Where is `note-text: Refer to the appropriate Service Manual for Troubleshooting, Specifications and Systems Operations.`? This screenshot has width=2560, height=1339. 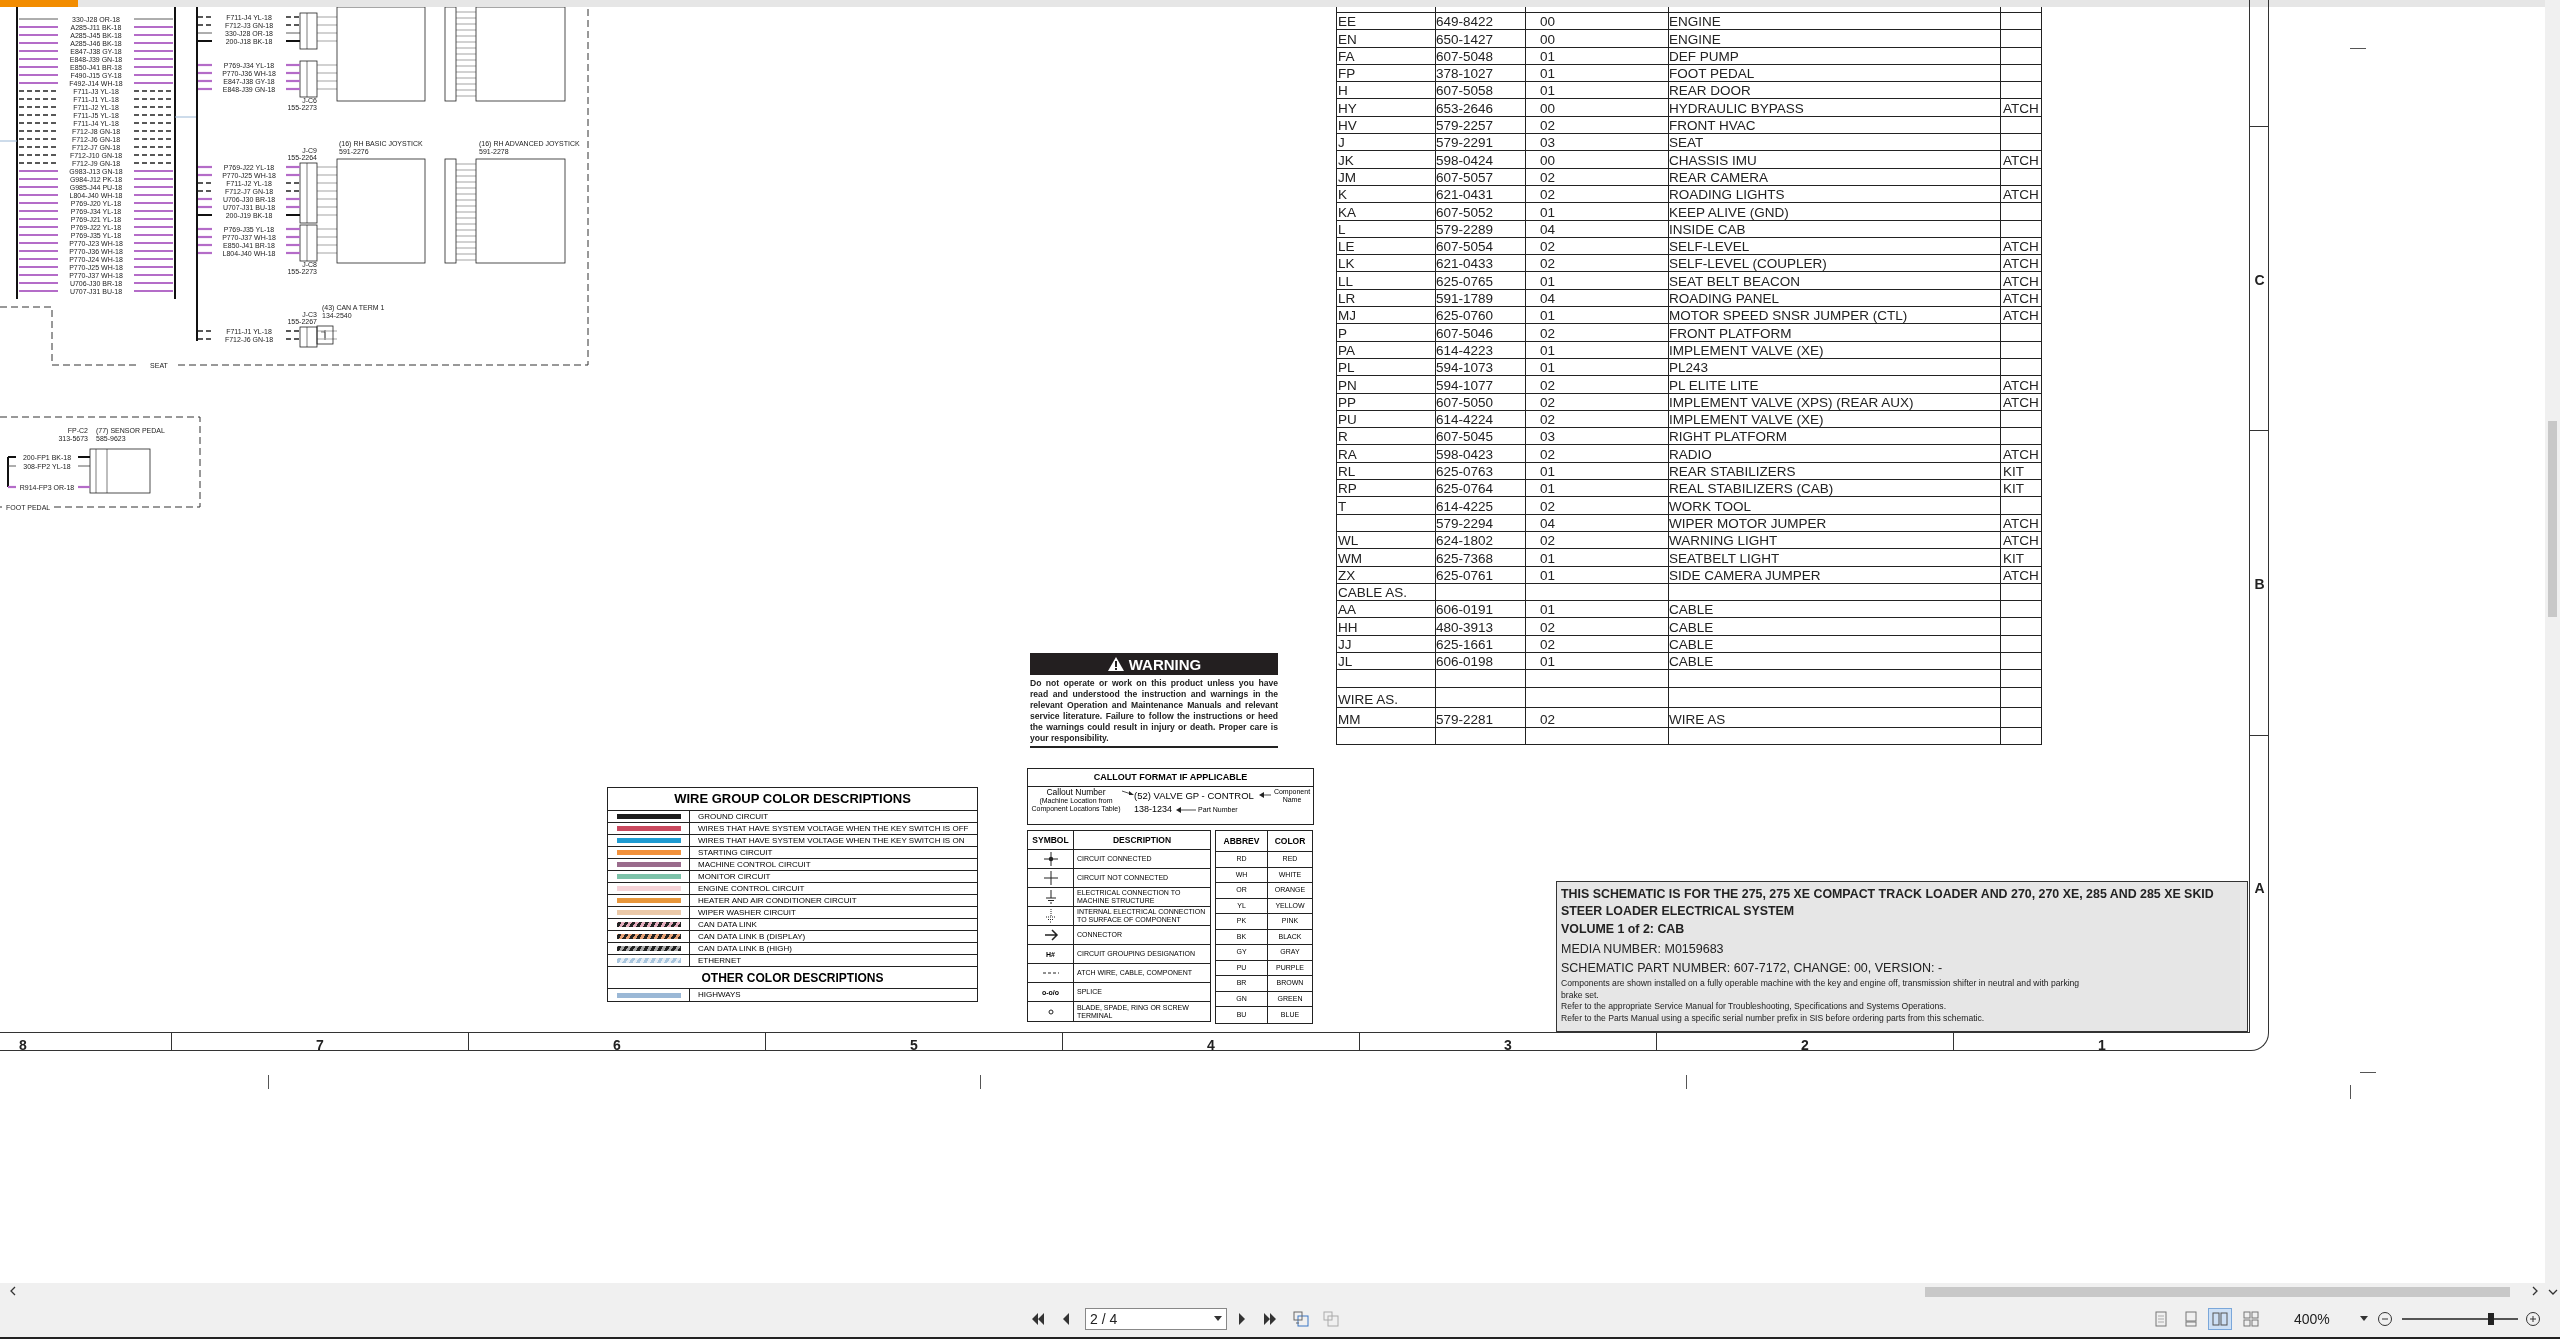
note-text: Refer to the appropriate Service Manual for Troubleshooting, Specifications and Systems Operations. is located at coordinates (1754, 1007).